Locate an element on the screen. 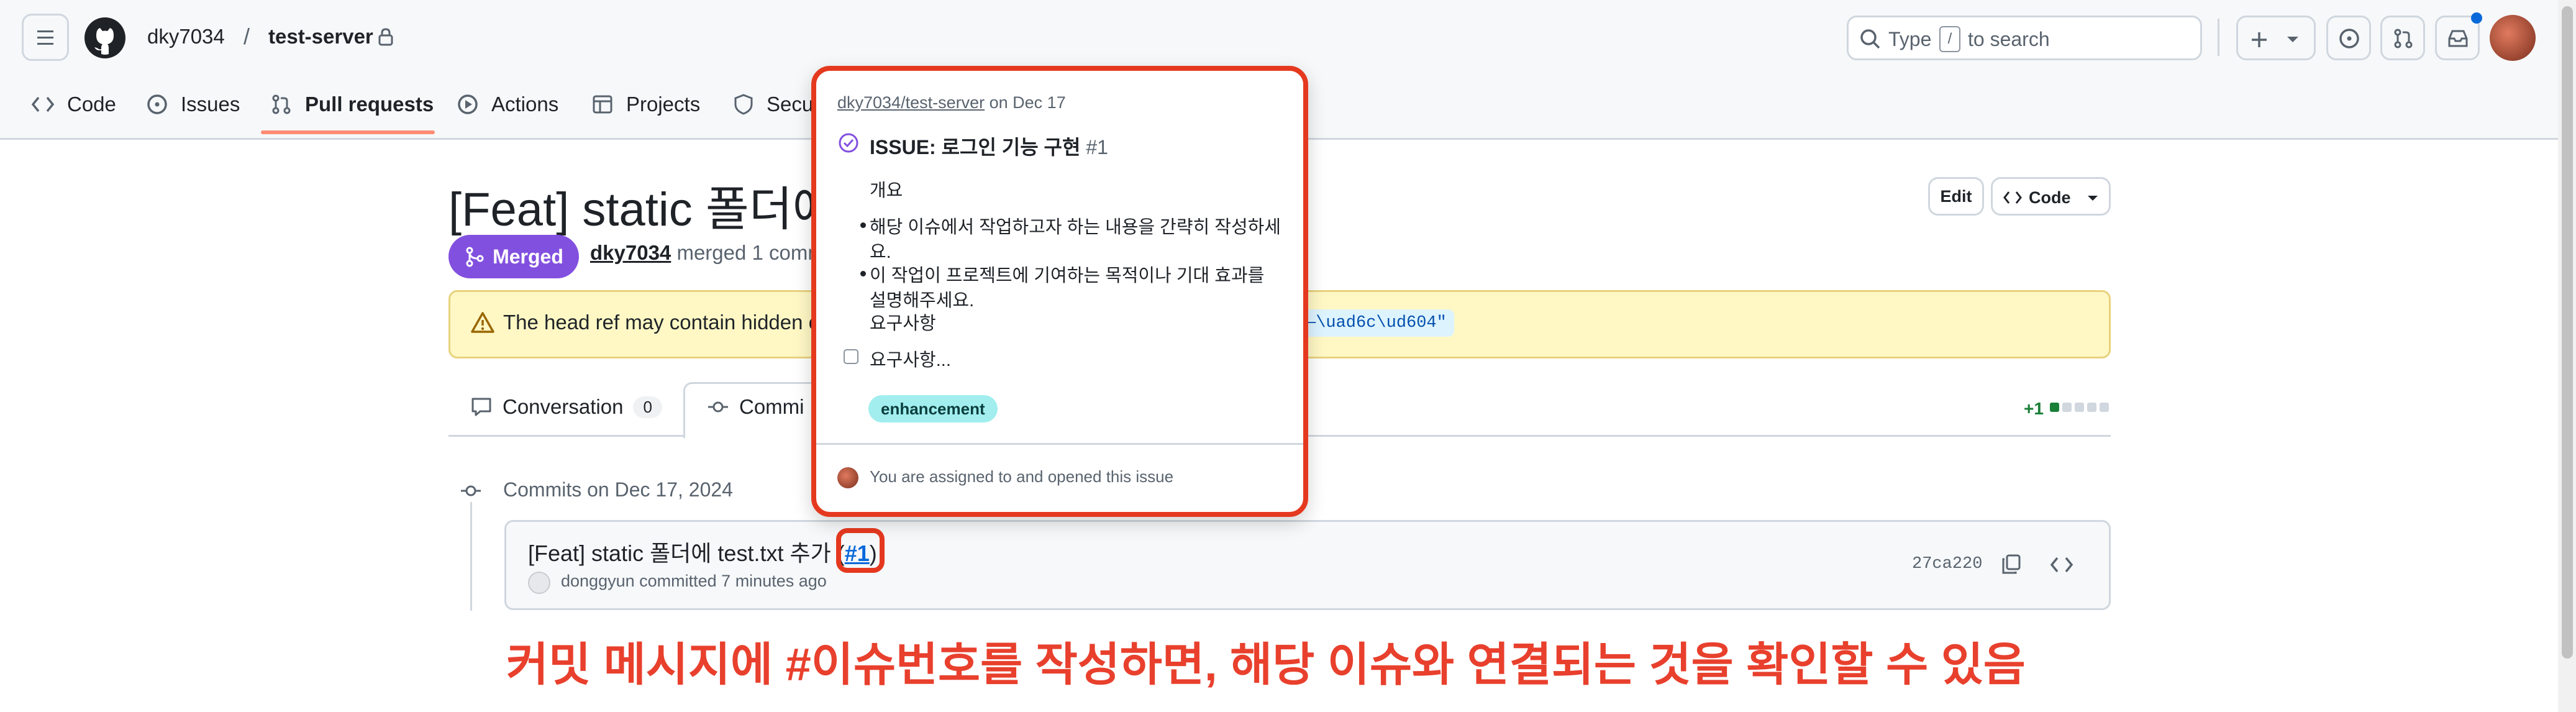 The image size is (2576, 712). breadcrumb-owner: dky7034 is located at coordinates (186, 36).